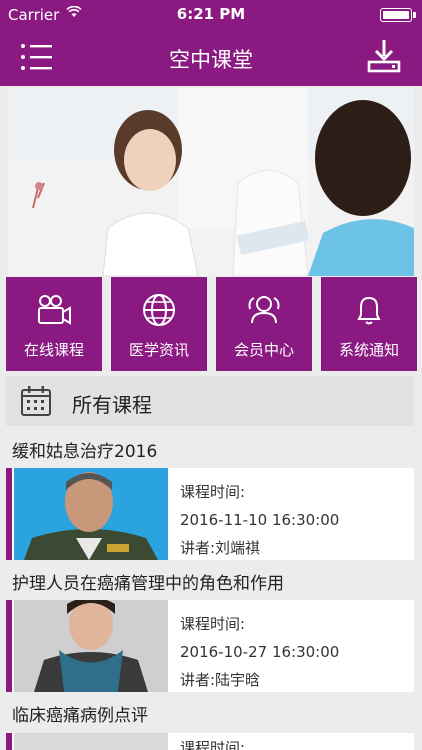 This screenshot has height=750, width=422. Describe the element at coordinates (220, 548) in the screenshot. I see `course-lecturer: 讲者:刘端祺` at that location.